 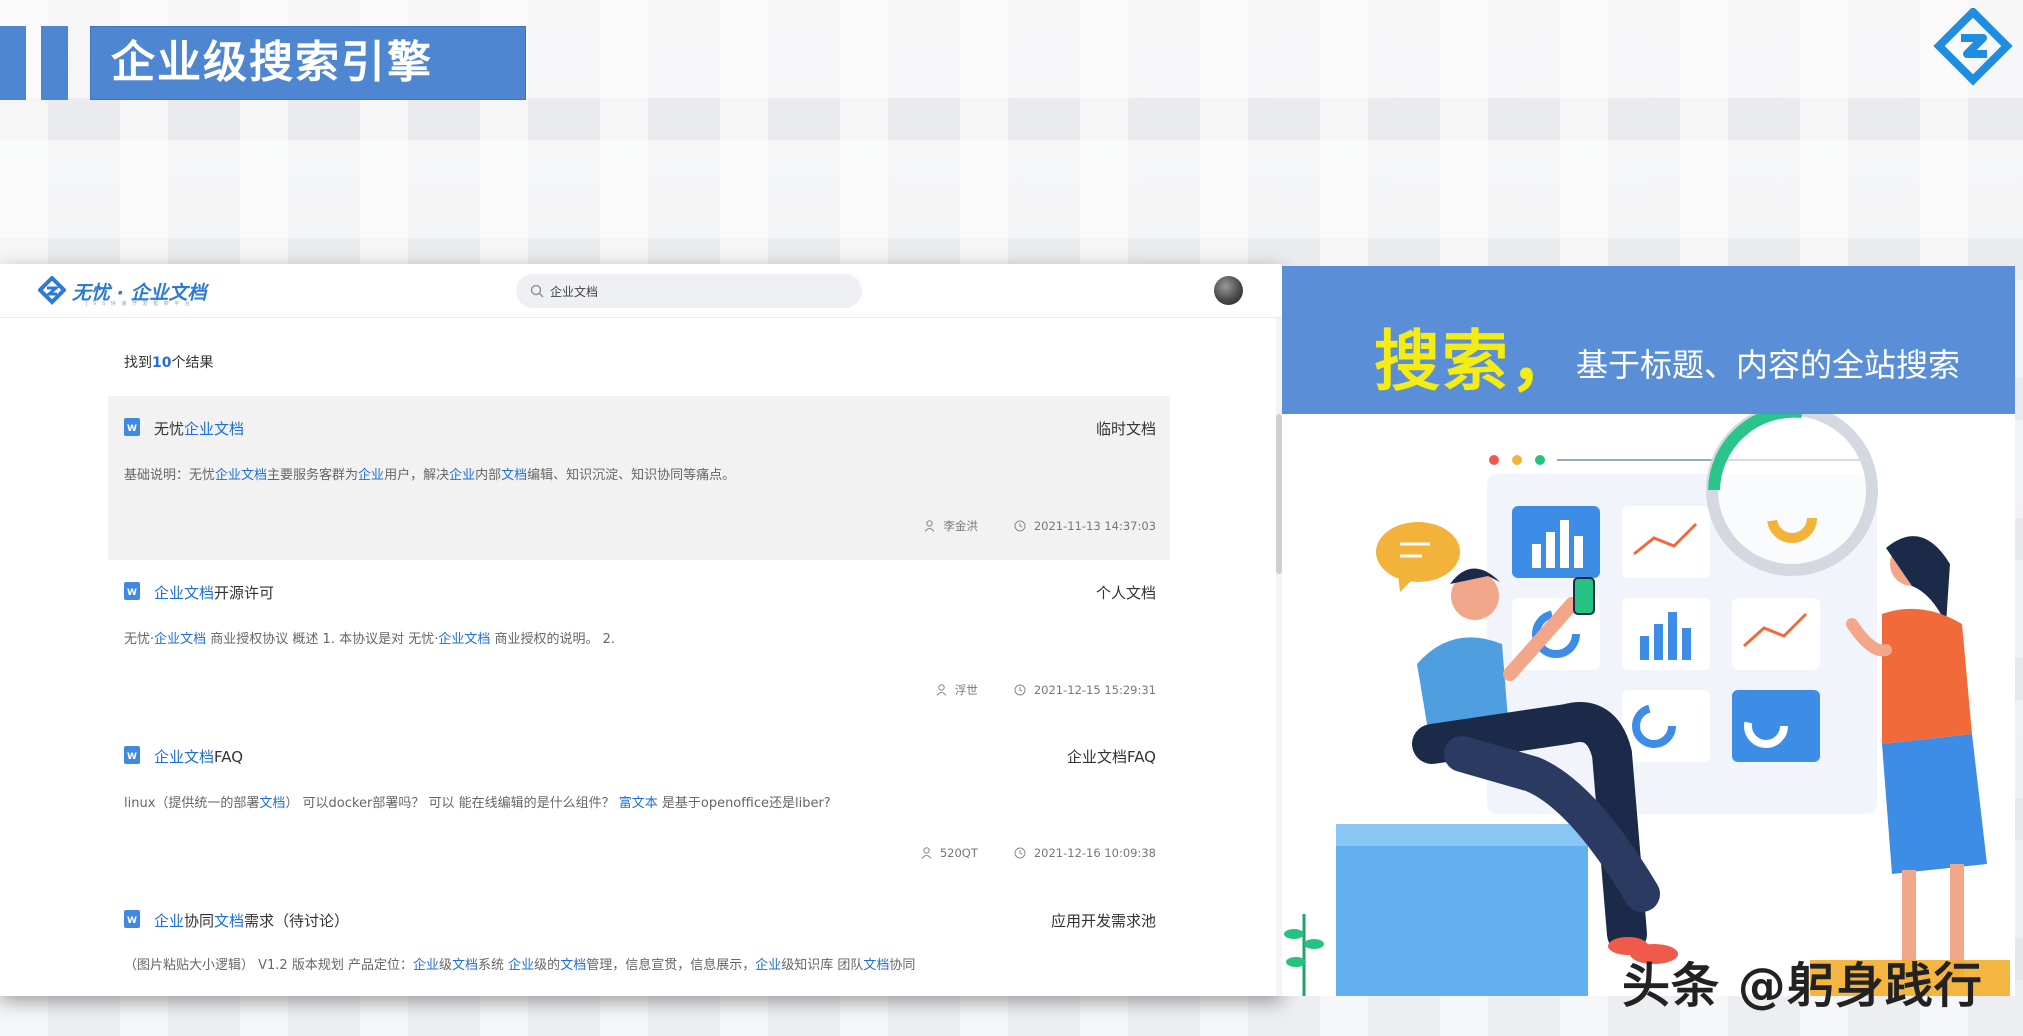 What do you see at coordinates (960, 526) in the screenshot?
I see `result-author: 李金洪` at bounding box center [960, 526].